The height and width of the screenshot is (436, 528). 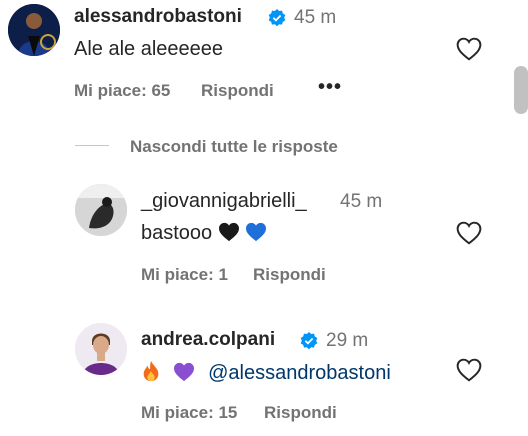 I want to click on likes-count: Mi piace: 15, so click(x=189, y=413).